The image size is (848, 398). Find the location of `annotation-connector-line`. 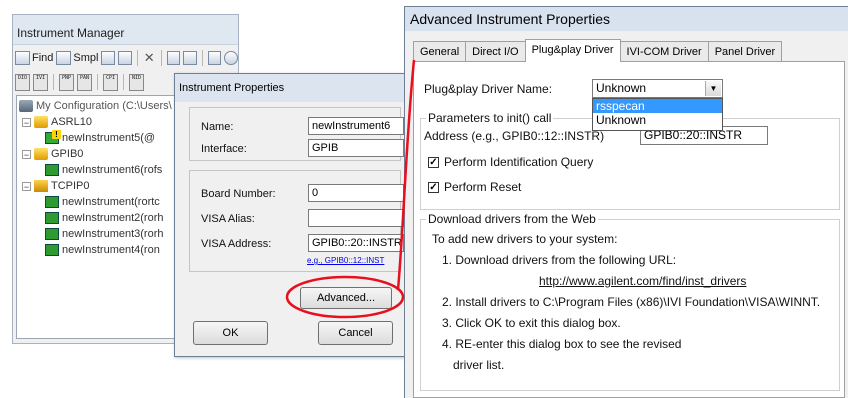

annotation-connector-line is located at coordinates (406, 175).